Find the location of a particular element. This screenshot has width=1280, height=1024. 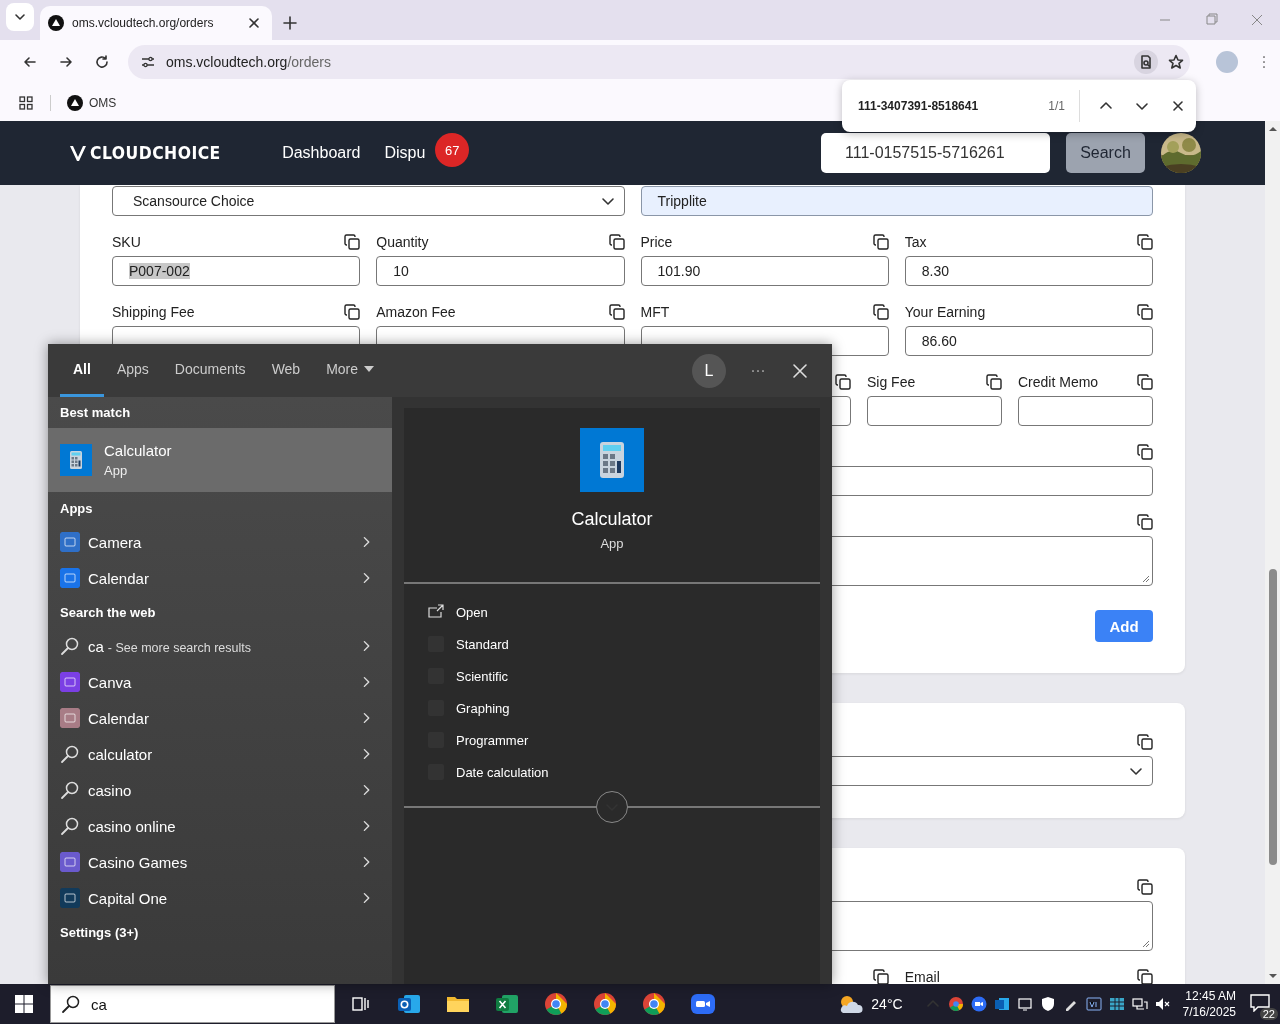

browser-tab: oms.vcloudtech.org/orders is located at coordinates (156, 23).